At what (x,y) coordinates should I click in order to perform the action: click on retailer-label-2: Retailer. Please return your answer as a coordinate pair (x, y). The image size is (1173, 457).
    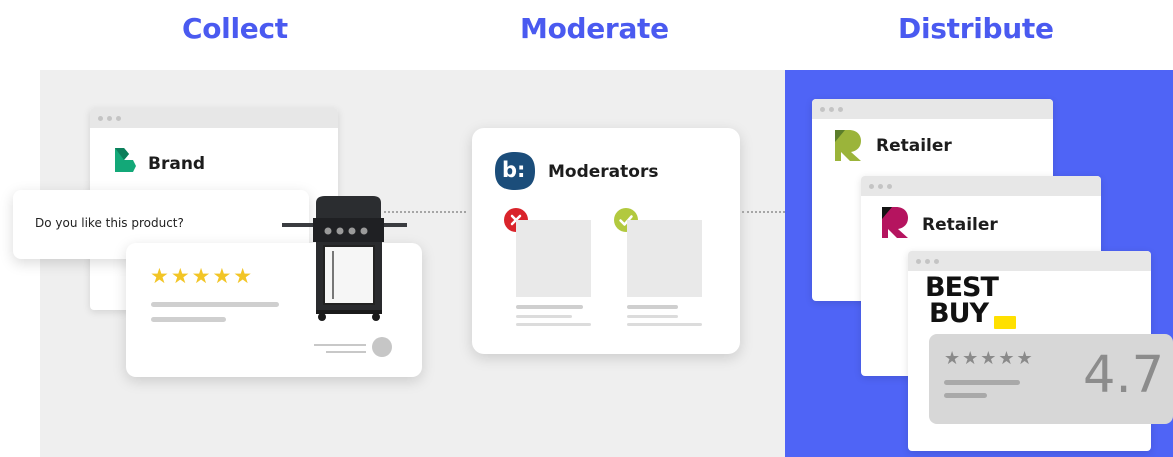
    Looking at the image, I should click on (960, 225).